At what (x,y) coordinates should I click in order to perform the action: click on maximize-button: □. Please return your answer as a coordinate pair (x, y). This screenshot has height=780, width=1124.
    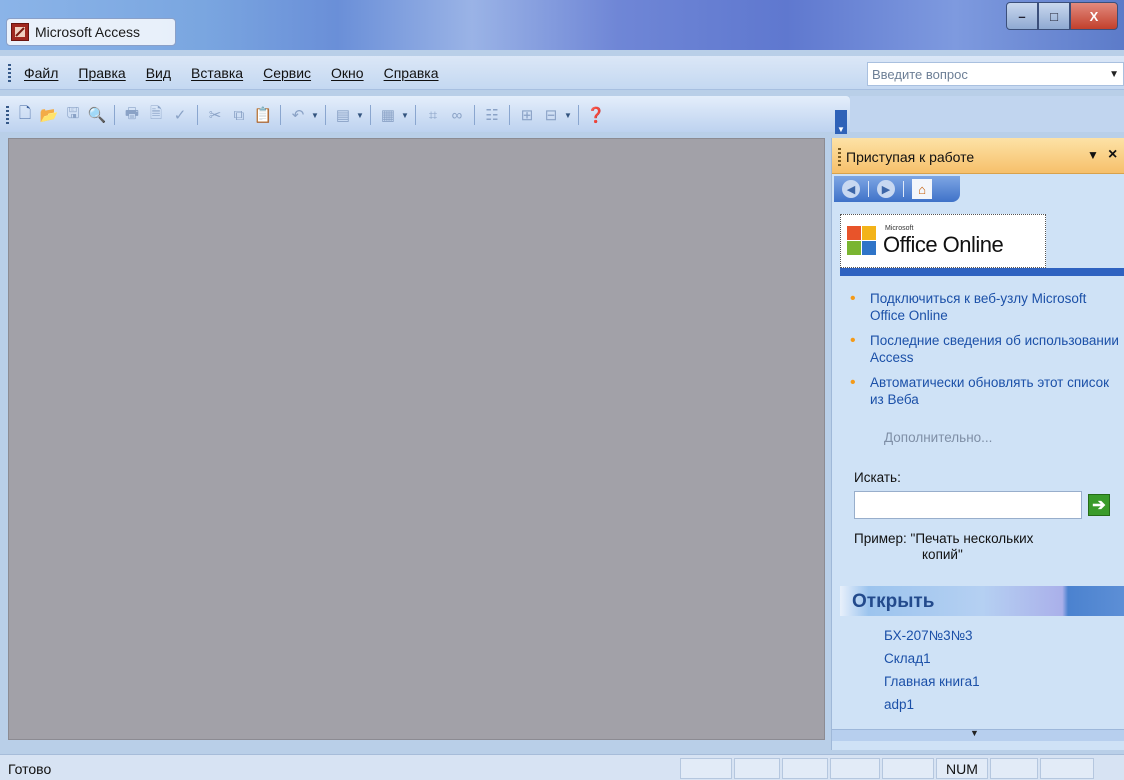
    Looking at the image, I should click on (1054, 16).